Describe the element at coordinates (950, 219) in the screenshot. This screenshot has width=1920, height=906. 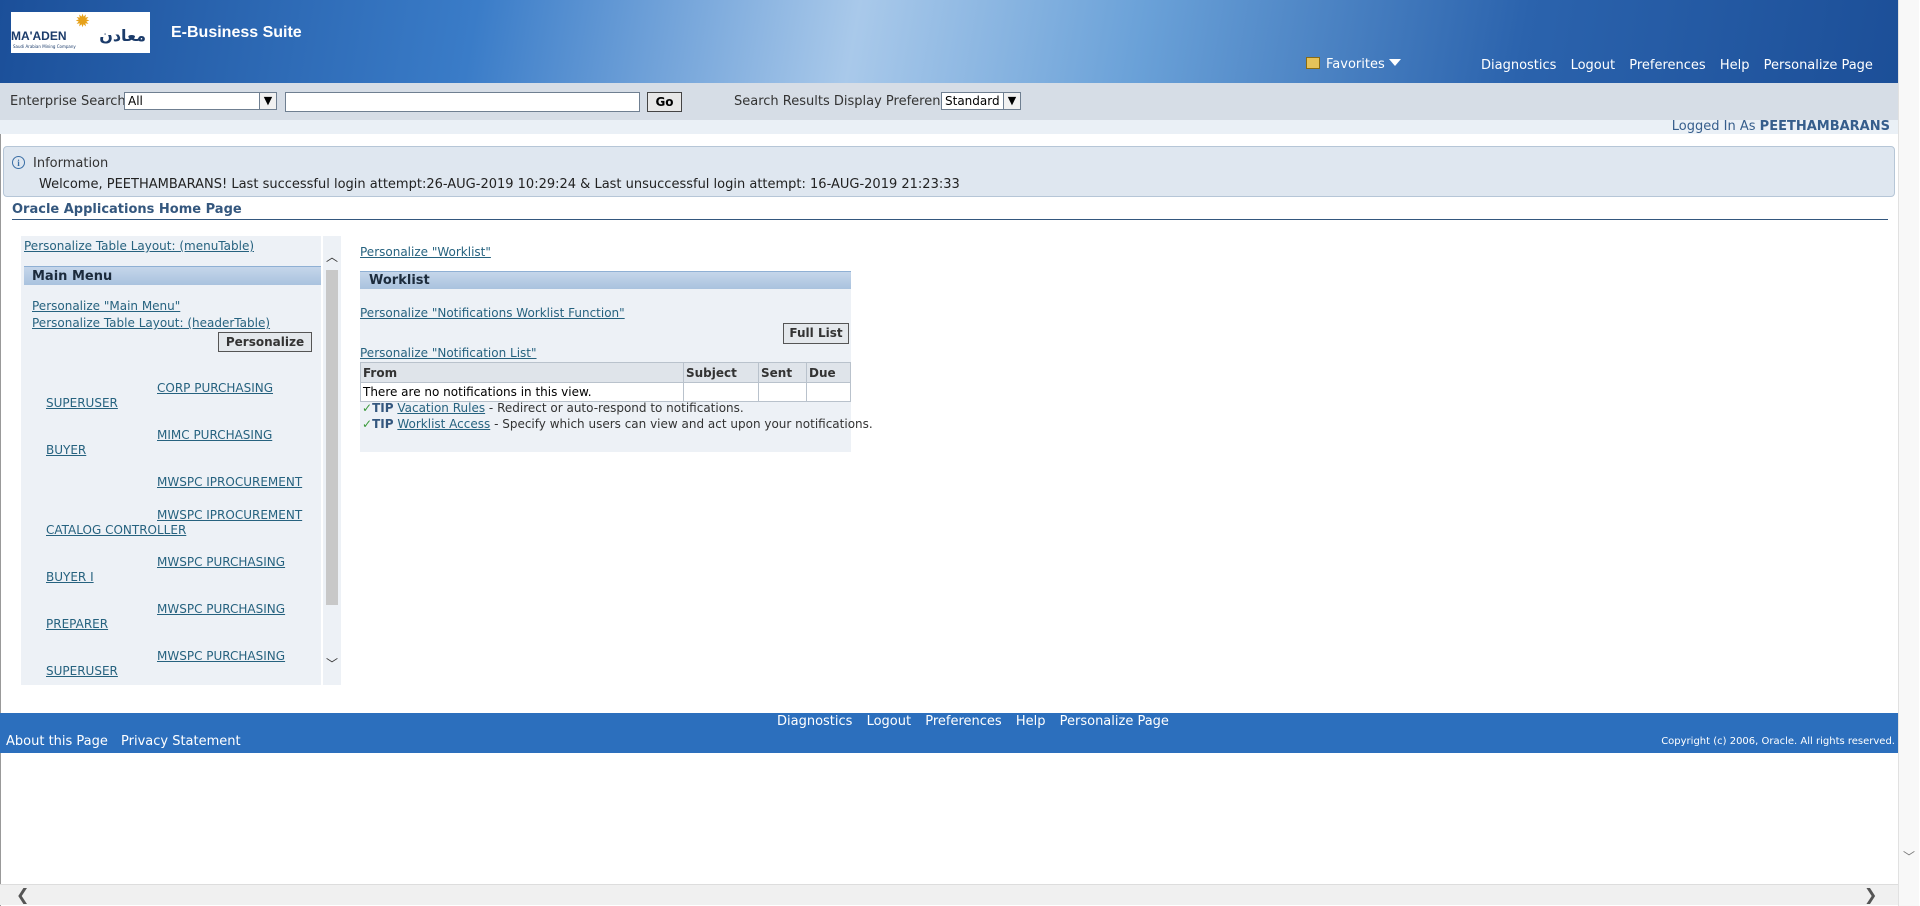
I see `title-divider` at that location.